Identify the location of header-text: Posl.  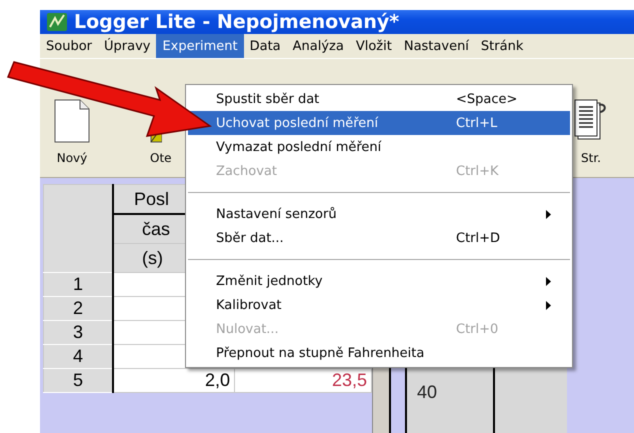
(152, 199).